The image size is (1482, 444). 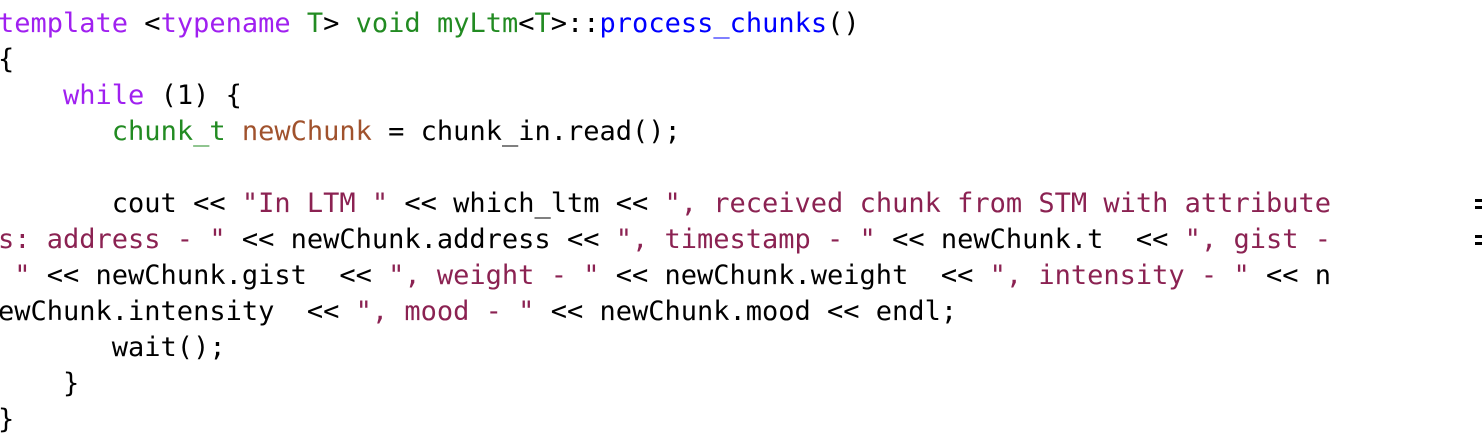 What do you see at coordinates (1290, 275) in the screenshot?
I see `plain-token: << n` at bounding box center [1290, 275].